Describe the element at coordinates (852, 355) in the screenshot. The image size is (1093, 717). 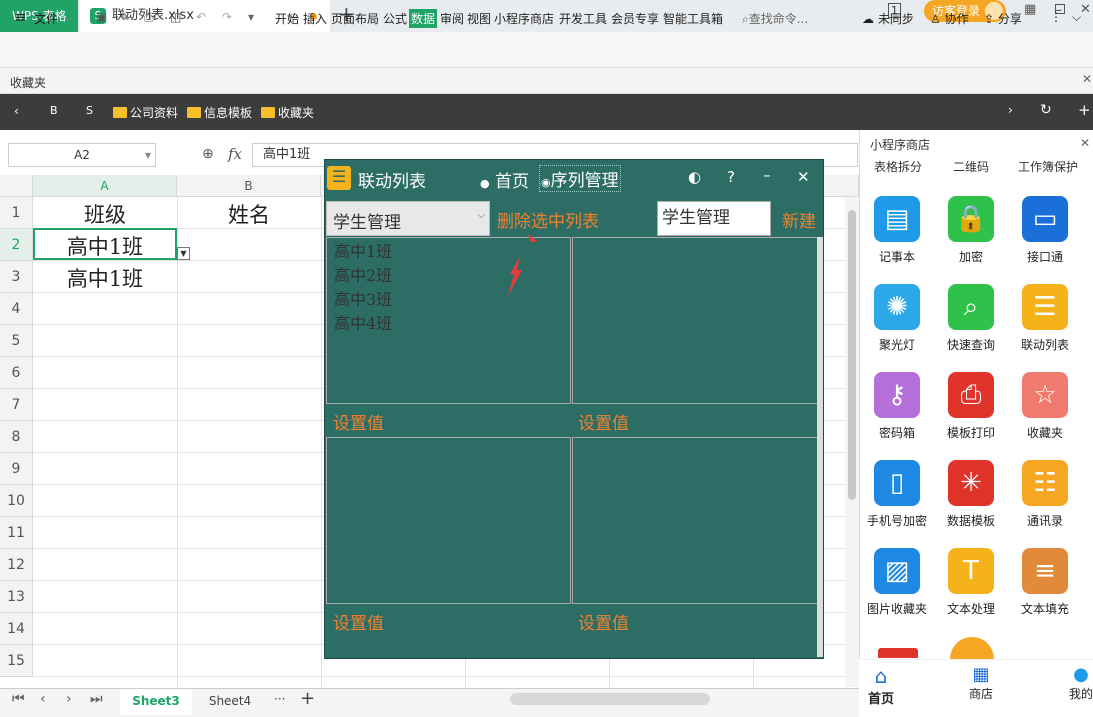
I see `scrollbar-thumb` at that location.